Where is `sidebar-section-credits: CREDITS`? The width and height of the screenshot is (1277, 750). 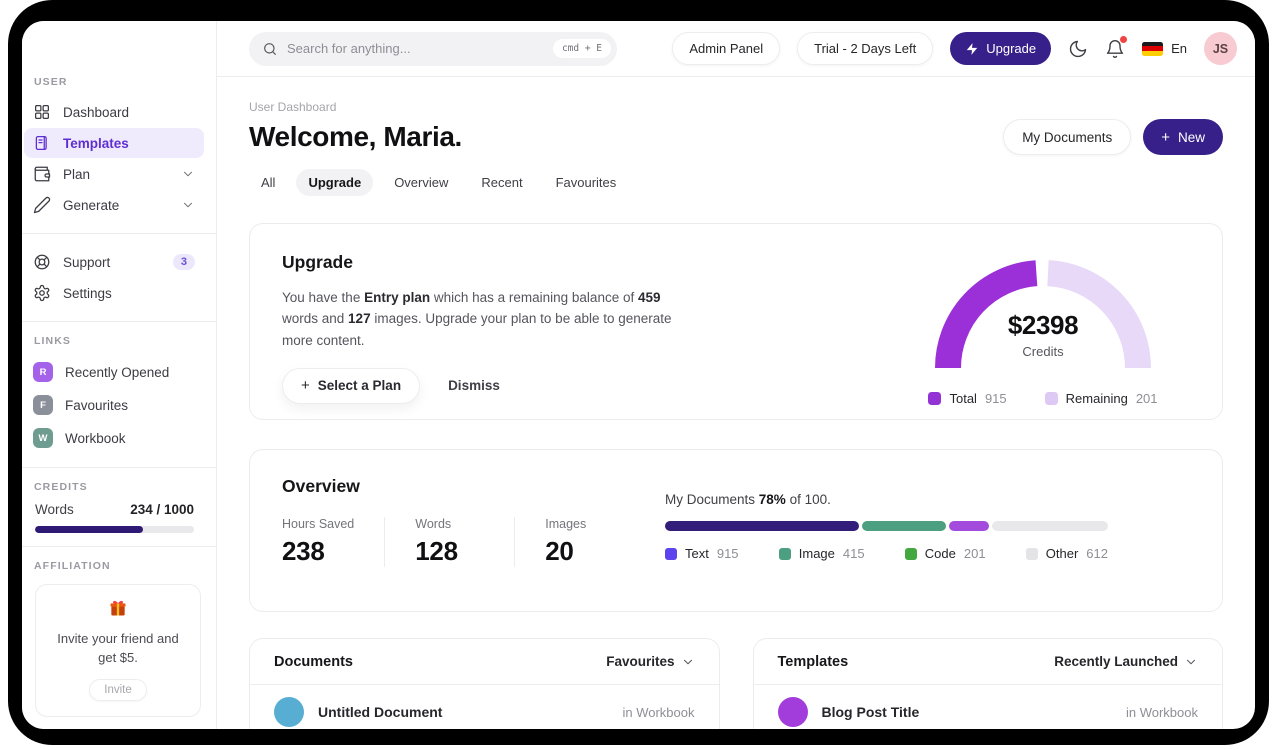 sidebar-section-credits: CREDITS is located at coordinates (61, 487).